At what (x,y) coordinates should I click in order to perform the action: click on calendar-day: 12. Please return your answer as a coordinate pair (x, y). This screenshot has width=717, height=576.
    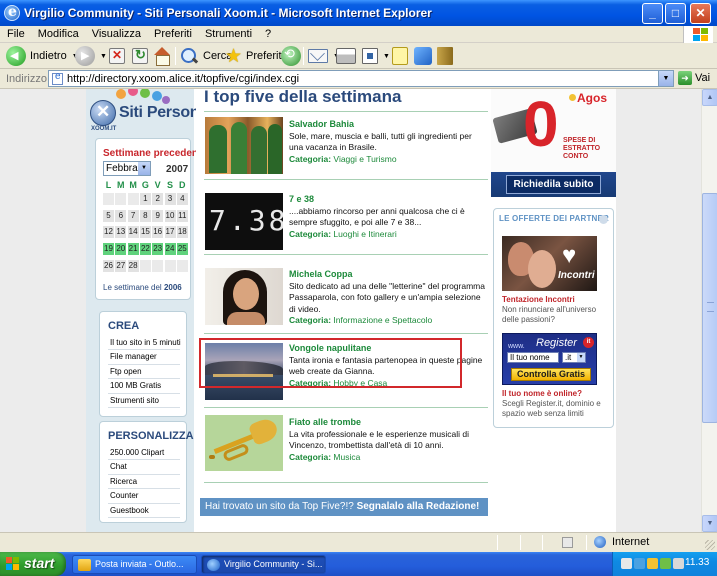
    Looking at the image, I should click on (108, 232).